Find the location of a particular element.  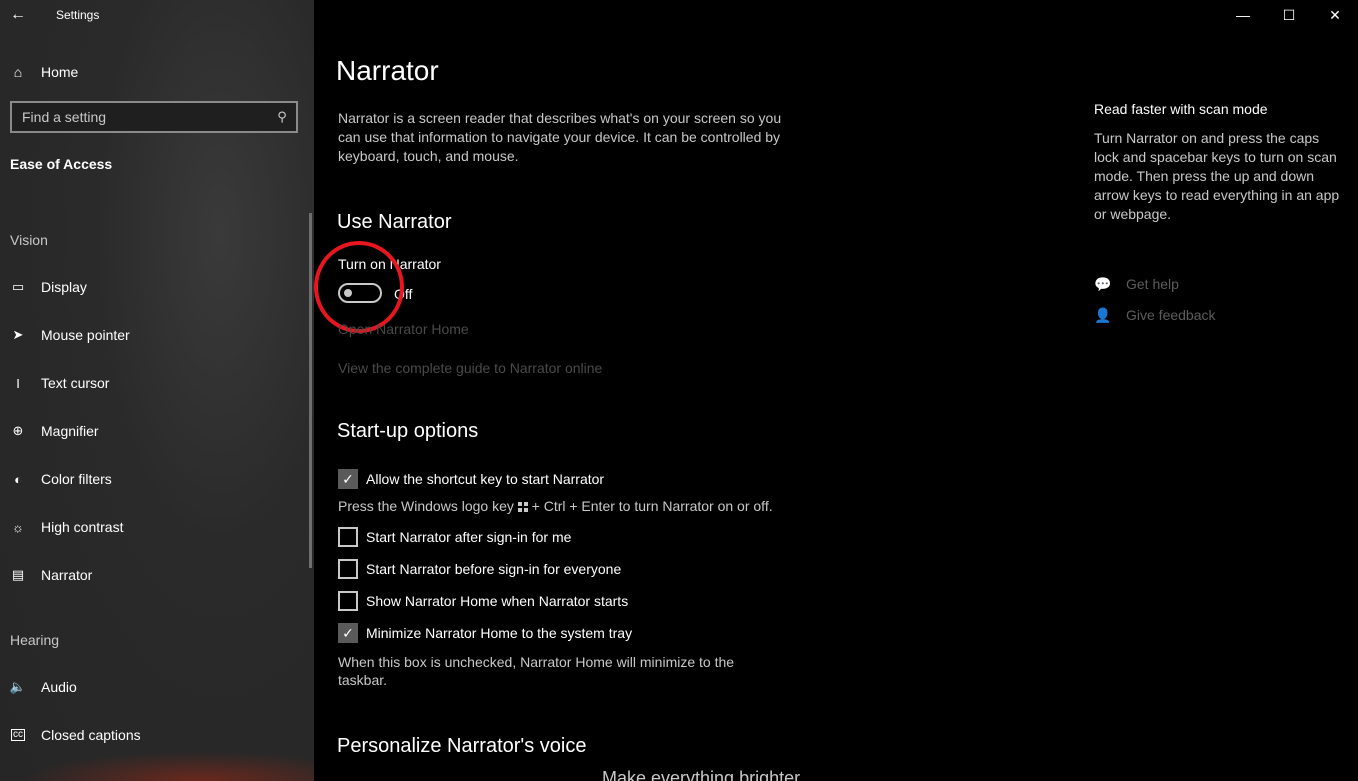

home-label: Home is located at coordinates (60, 72).